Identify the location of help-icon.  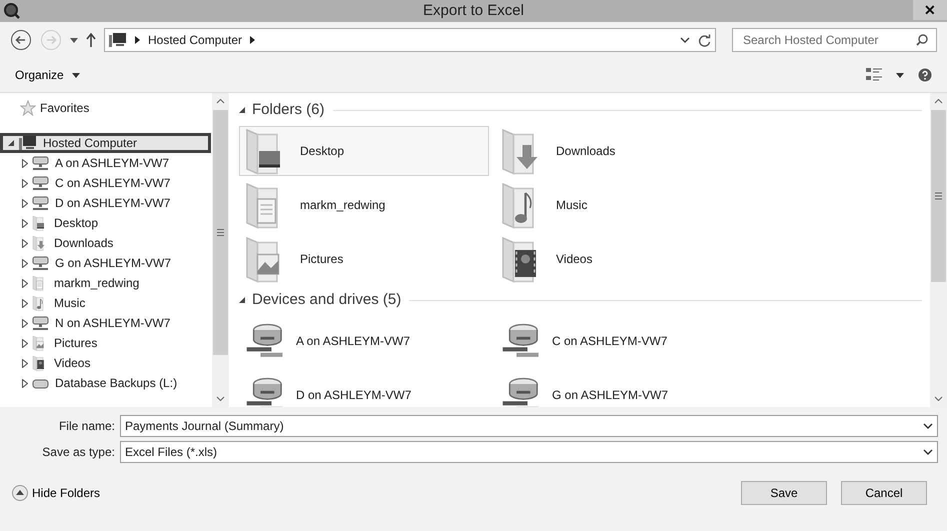
(925, 75).